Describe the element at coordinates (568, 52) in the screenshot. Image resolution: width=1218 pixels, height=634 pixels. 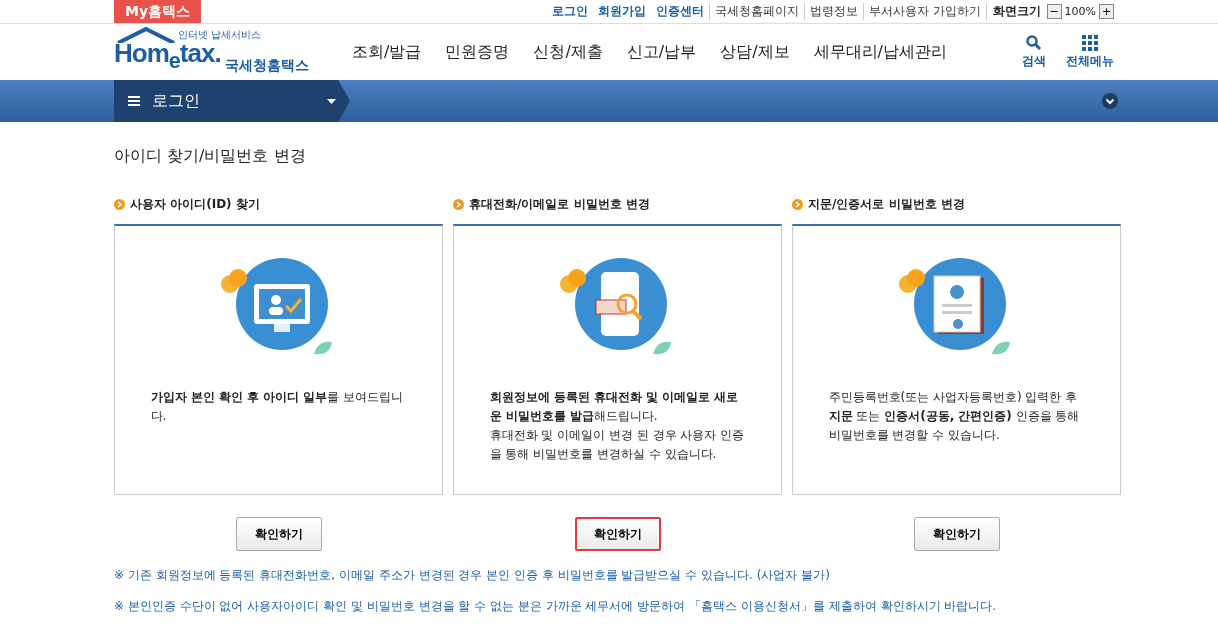
I see `nav-menu-item: 신청/제출` at that location.